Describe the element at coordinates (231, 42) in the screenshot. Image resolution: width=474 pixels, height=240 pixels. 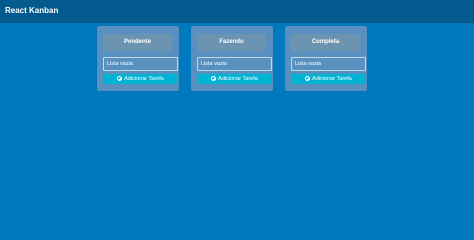
I see `column-title: Fazendo` at that location.